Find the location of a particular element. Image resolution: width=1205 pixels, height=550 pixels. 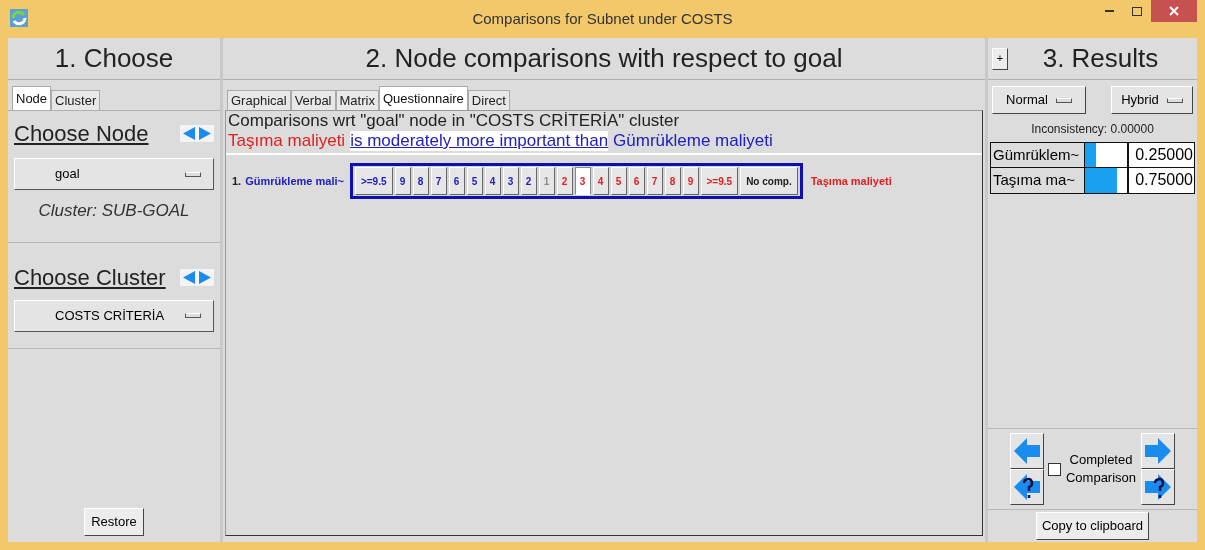

panel-heading: 2. Node comparisons with respect to goal is located at coordinates (604, 59).